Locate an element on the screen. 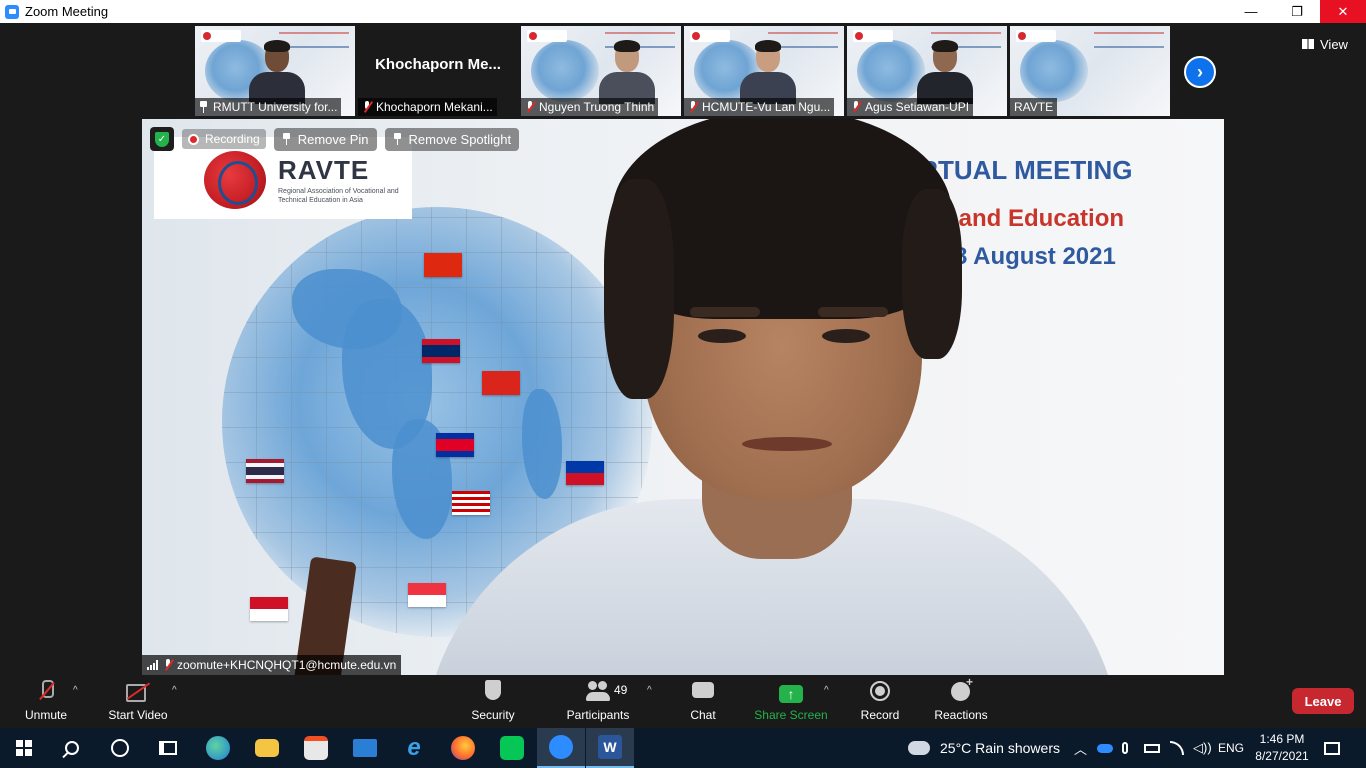 Image resolution: width=1366 pixels, height=768 pixels. participant-tile: RAVTE is located at coordinates (1090, 71).